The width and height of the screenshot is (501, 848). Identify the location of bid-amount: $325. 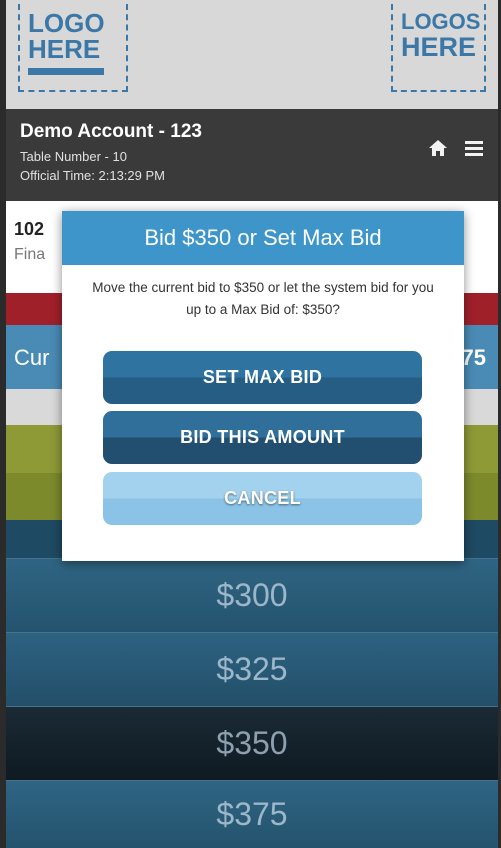
(252, 669).